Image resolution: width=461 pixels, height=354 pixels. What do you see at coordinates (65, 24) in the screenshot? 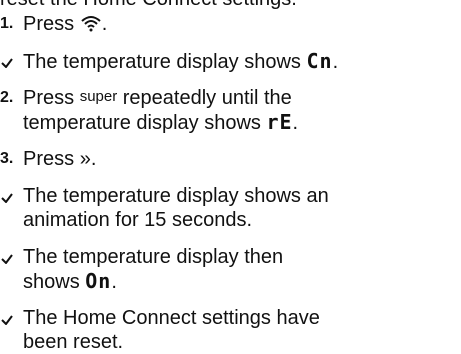
I see `step-text: Press .` at bounding box center [65, 24].